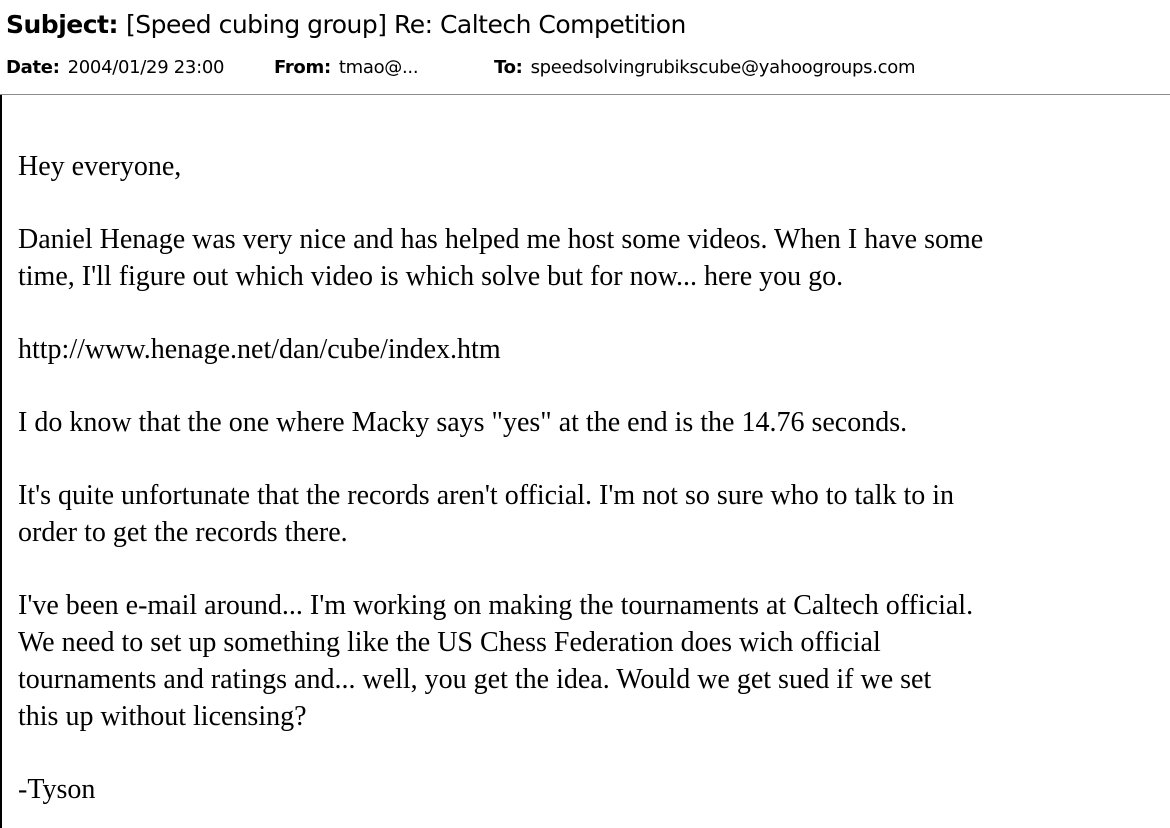 This screenshot has width=1170, height=828. What do you see at coordinates (302, 67) in the screenshot?
I see `from-label: From:` at bounding box center [302, 67].